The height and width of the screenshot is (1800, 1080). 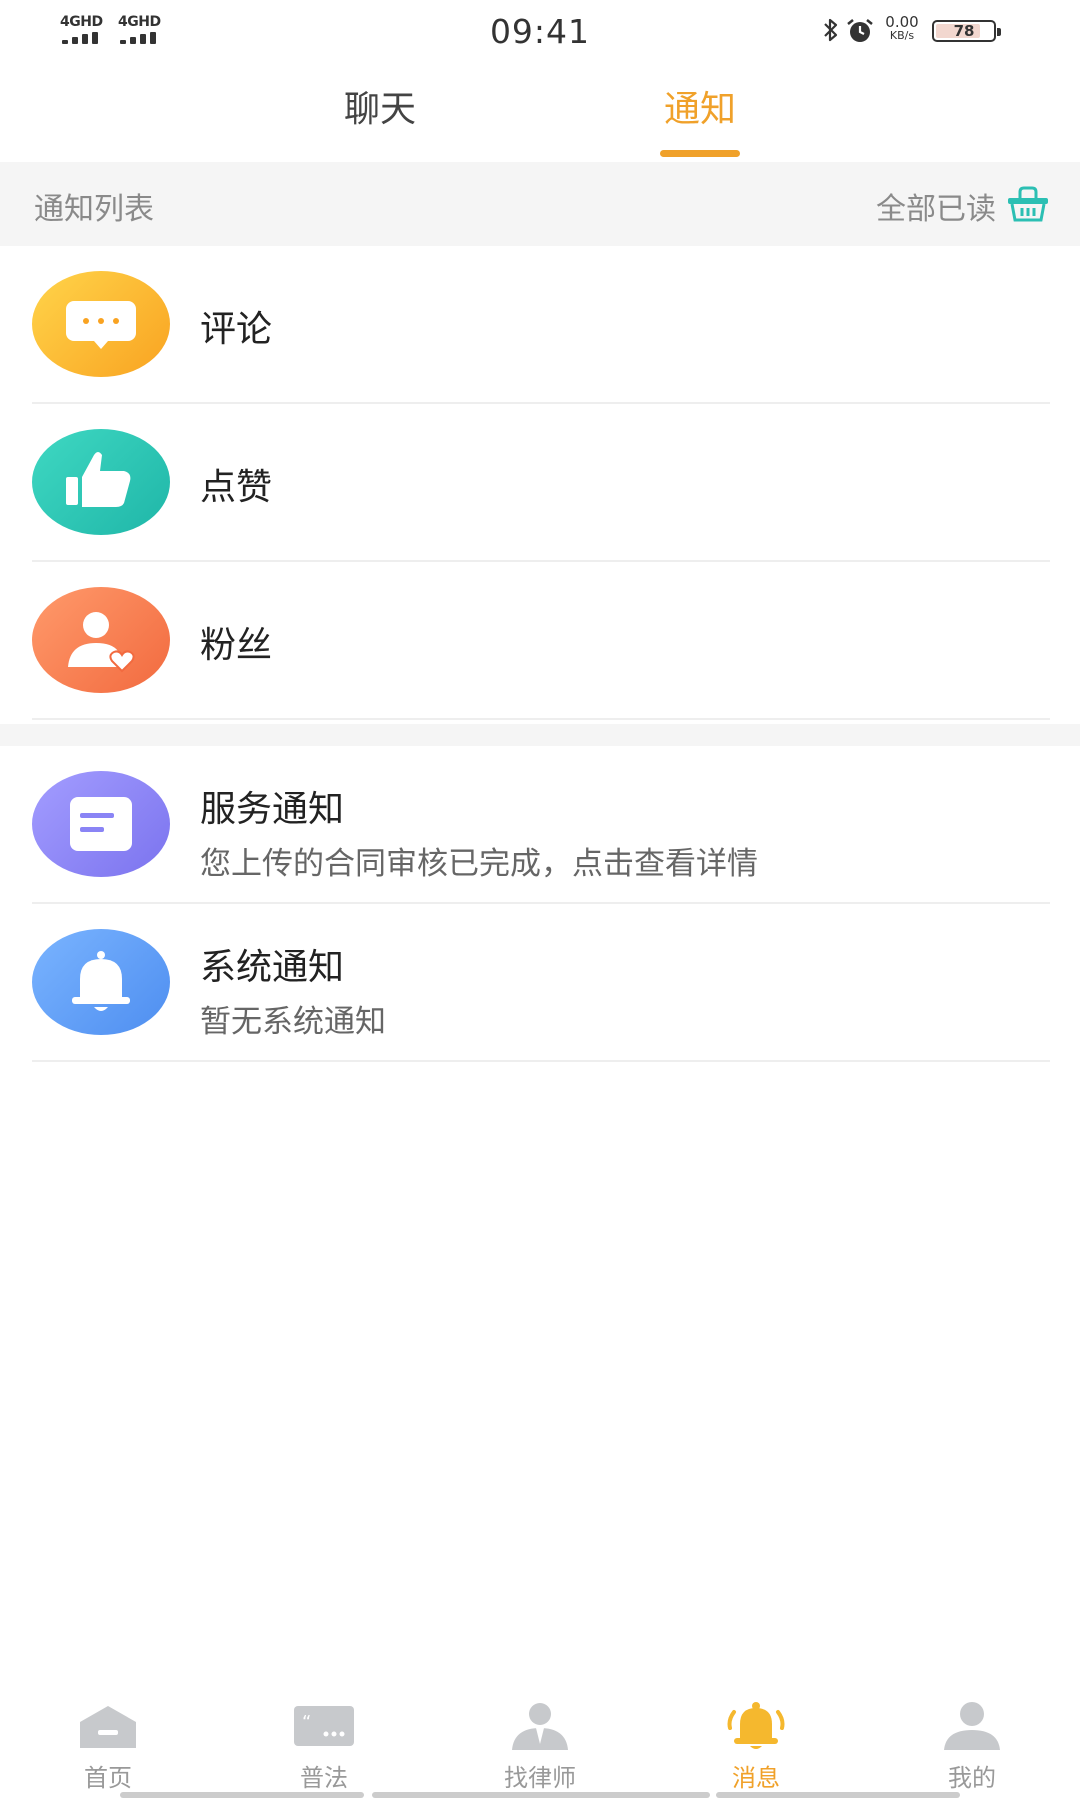 What do you see at coordinates (108, 1727) in the screenshot?
I see `home-icon` at bounding box center [108, 1727].